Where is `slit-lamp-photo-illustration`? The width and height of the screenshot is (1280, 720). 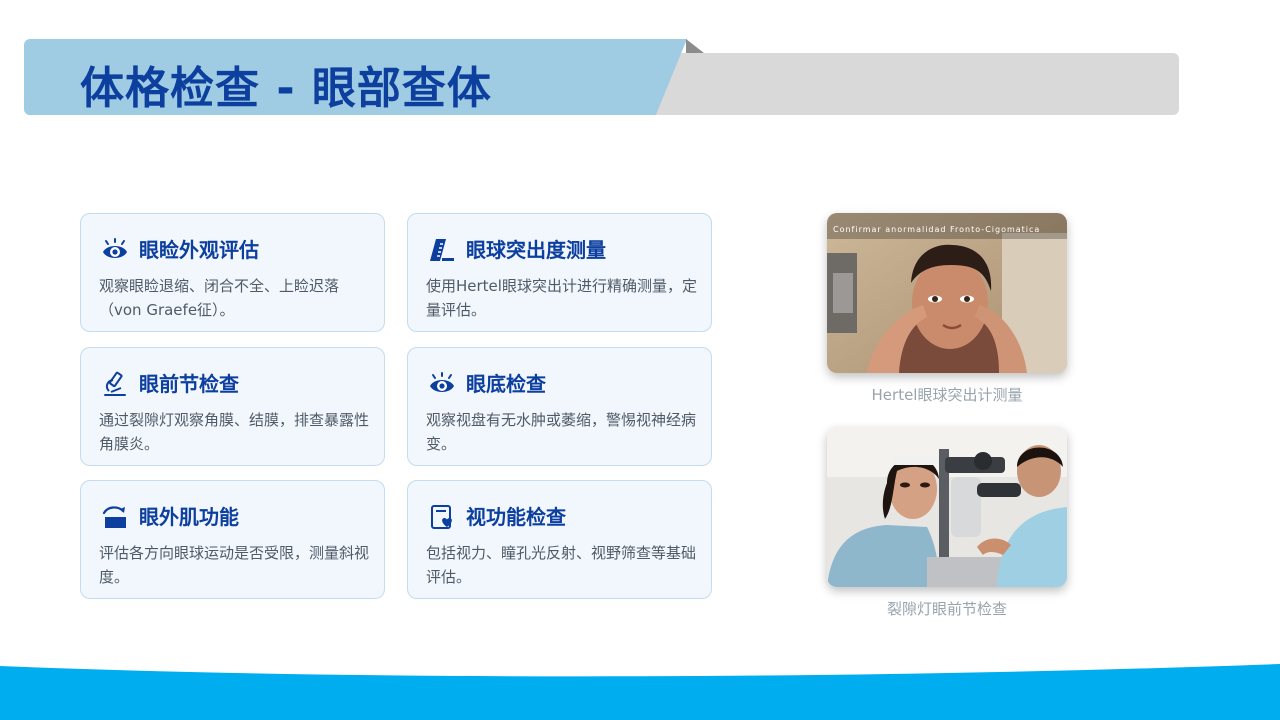 slit-lamp-photo-illustration is located at coordinates (947, 507).